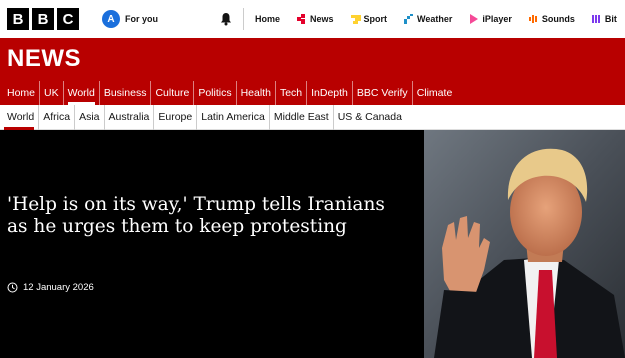 This screenshot has height=358, width=625. Describe the element at coordinates (435, 19) in the screenshot. I see `topnav-weather-label: Weather` at that location.